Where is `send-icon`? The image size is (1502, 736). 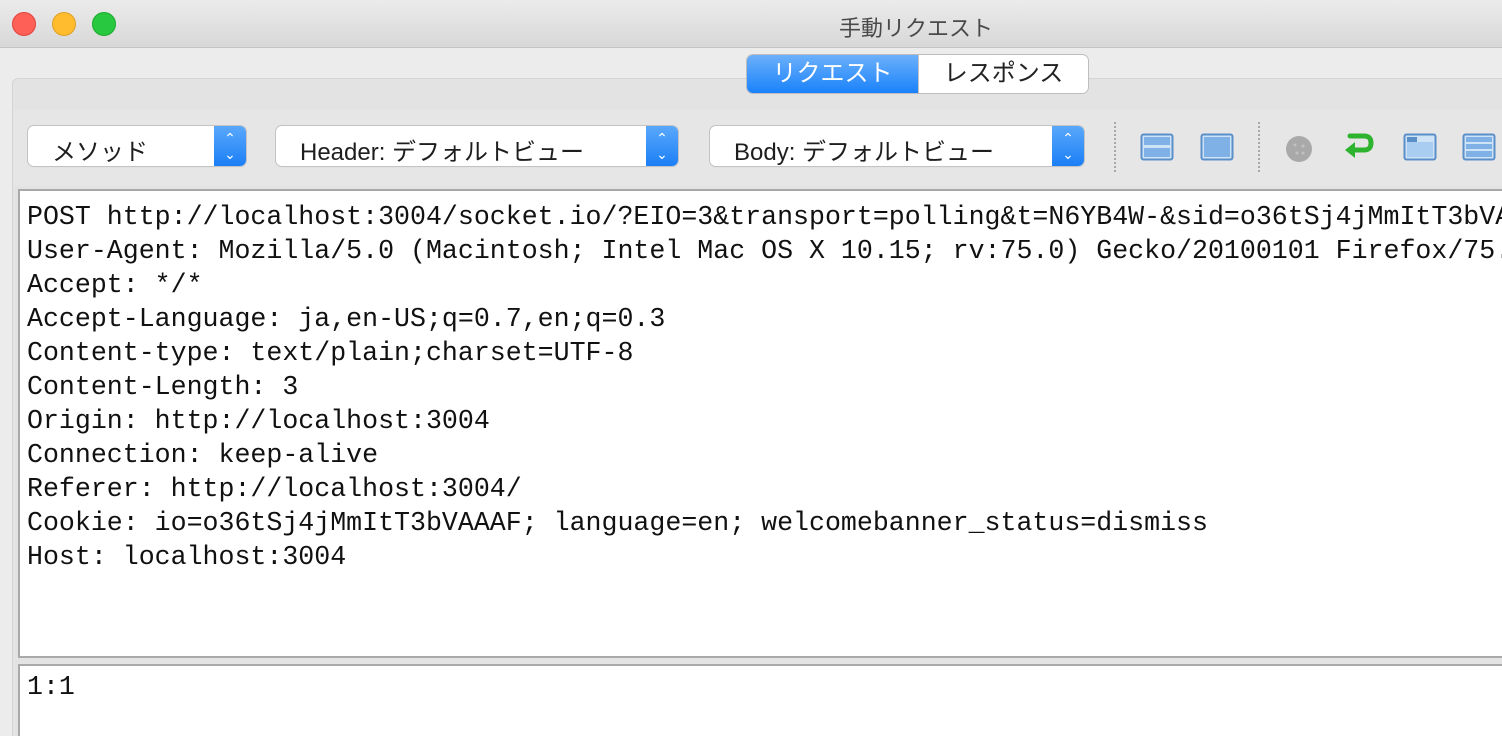 send-icon is located at coordinates (1359, 145).